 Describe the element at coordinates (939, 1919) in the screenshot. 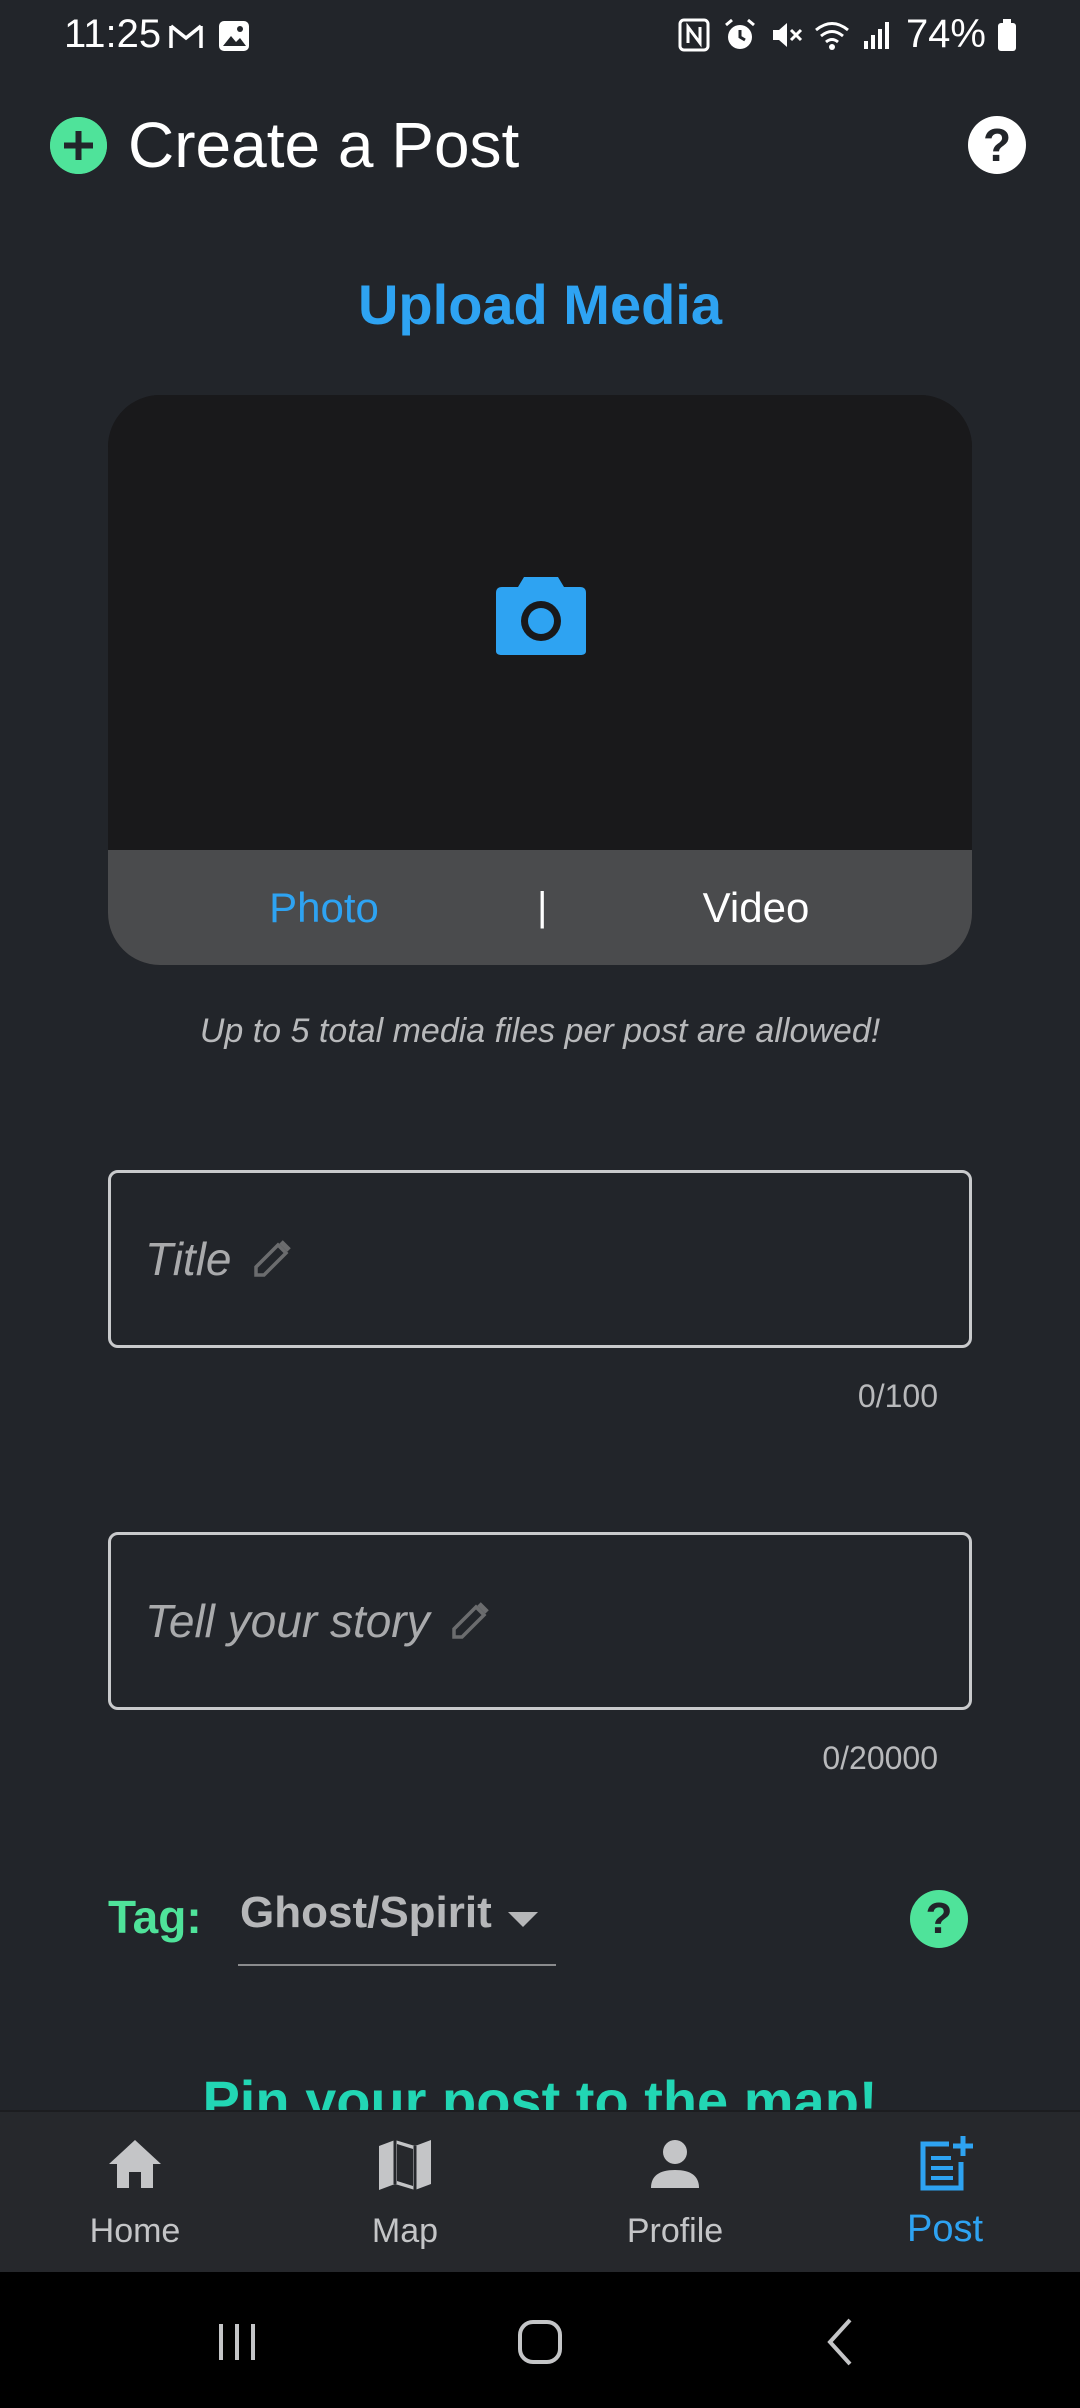

I see `tag-help-button: ?` at that location.